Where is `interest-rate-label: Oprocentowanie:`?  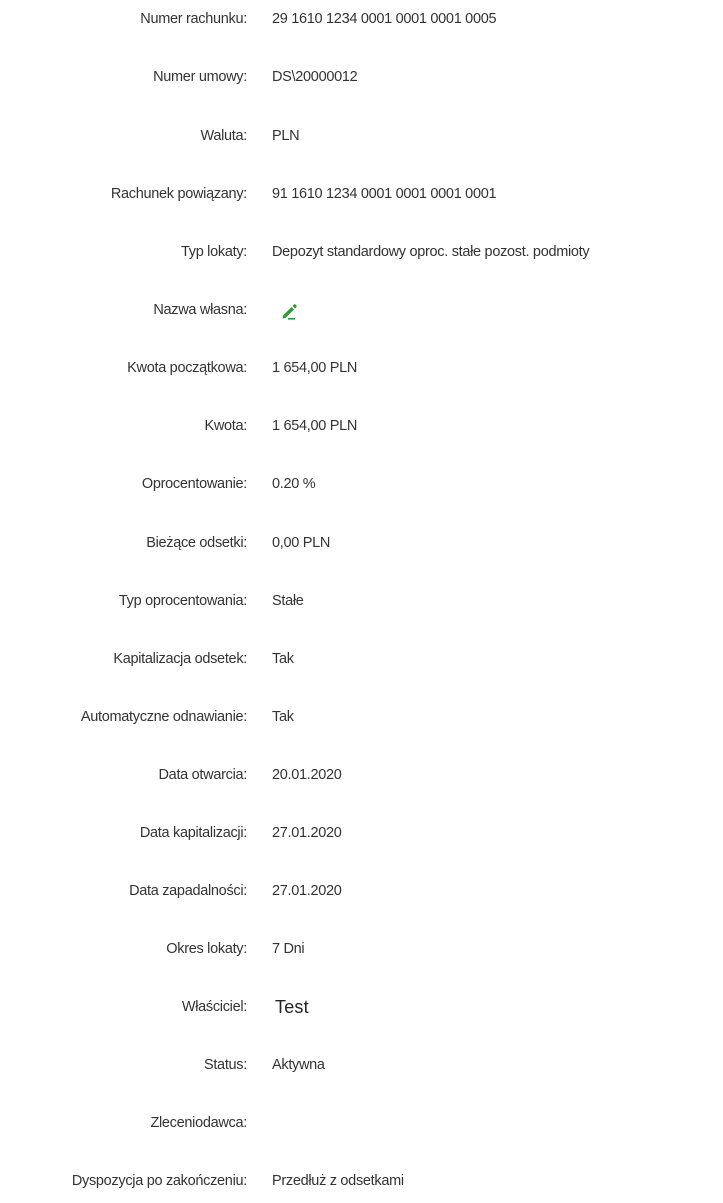
interest-rate-label: Oprocentowanie: is located at coordinates (194, 484).